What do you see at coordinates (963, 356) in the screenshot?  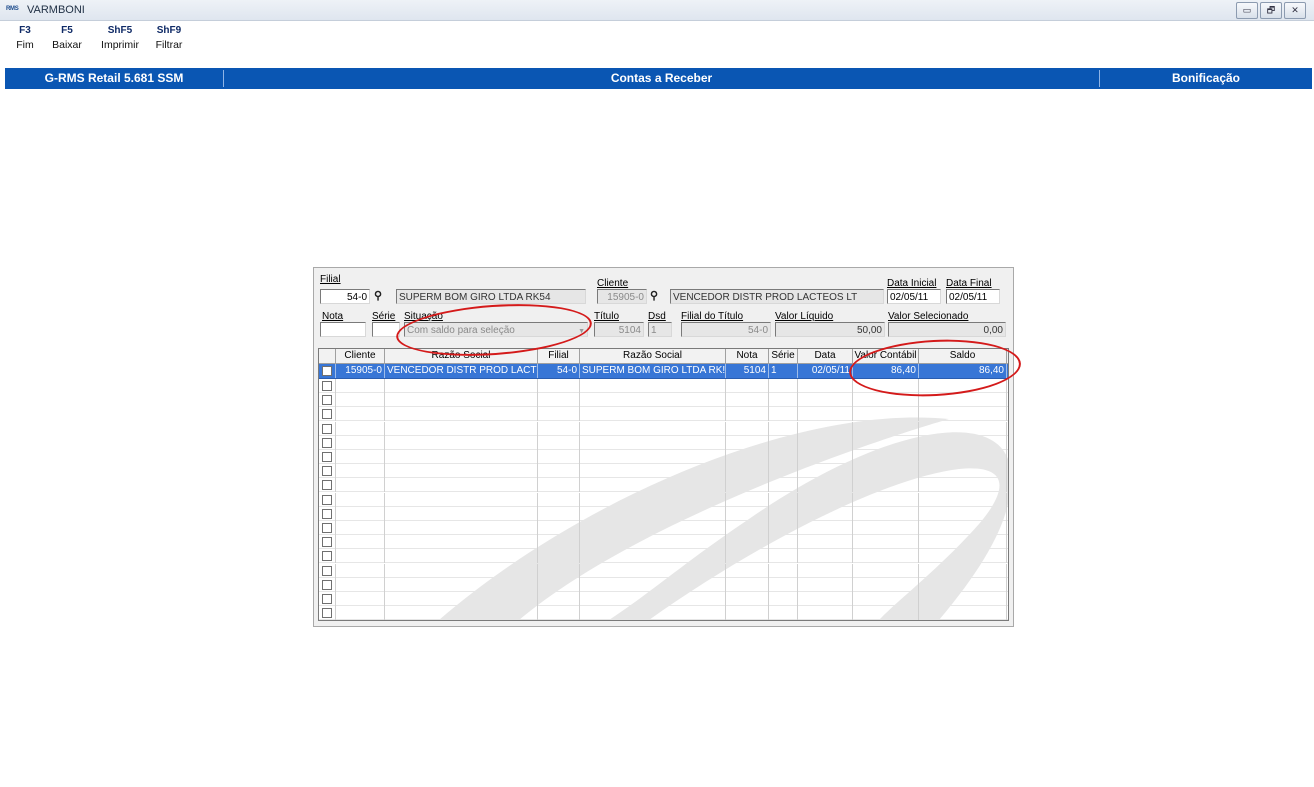 I see `col-header-saldo: Saldo` at bounding box center [963, 356].